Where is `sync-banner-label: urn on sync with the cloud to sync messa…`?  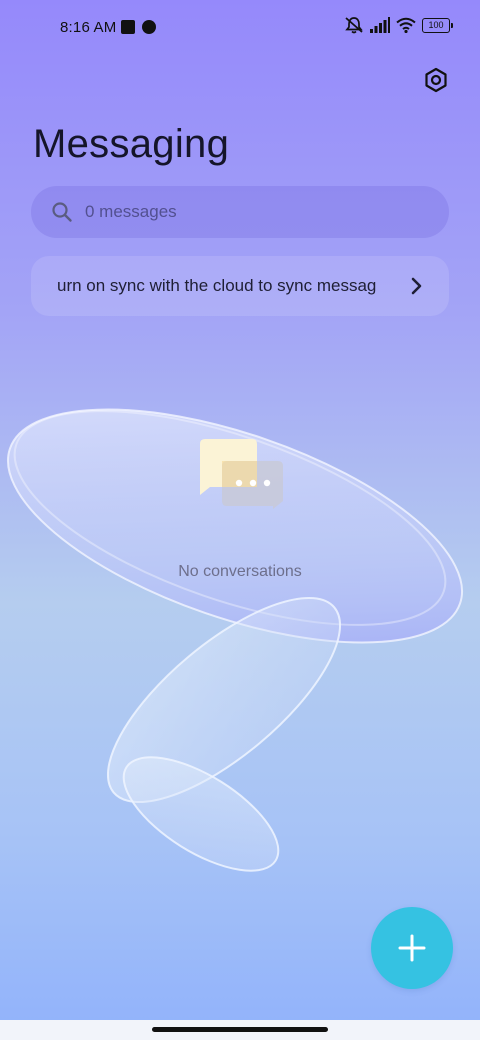 sync-banner-label: urn on sync with the cloud to sync messa… is located at coordinates (217, 285).